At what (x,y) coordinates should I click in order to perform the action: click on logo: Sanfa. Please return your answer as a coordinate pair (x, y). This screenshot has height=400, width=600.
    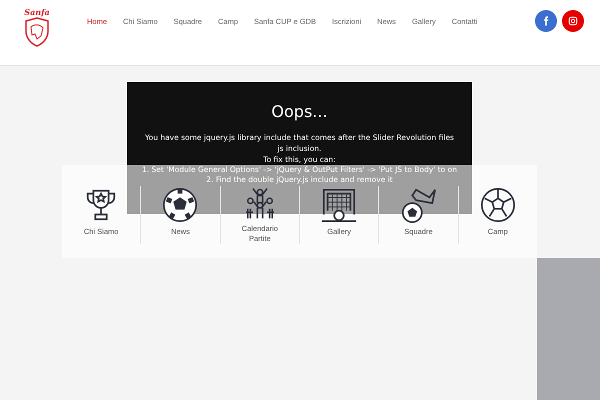
    Looking at the image, I should click on (37, 27).